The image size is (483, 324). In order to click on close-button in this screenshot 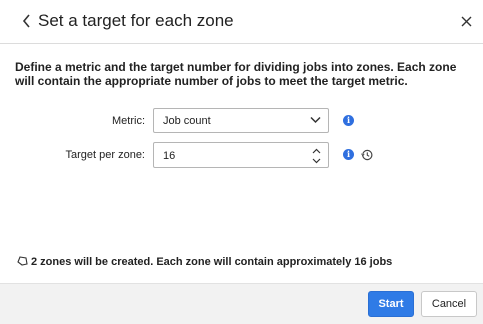, I will do `click(466, 21)`.